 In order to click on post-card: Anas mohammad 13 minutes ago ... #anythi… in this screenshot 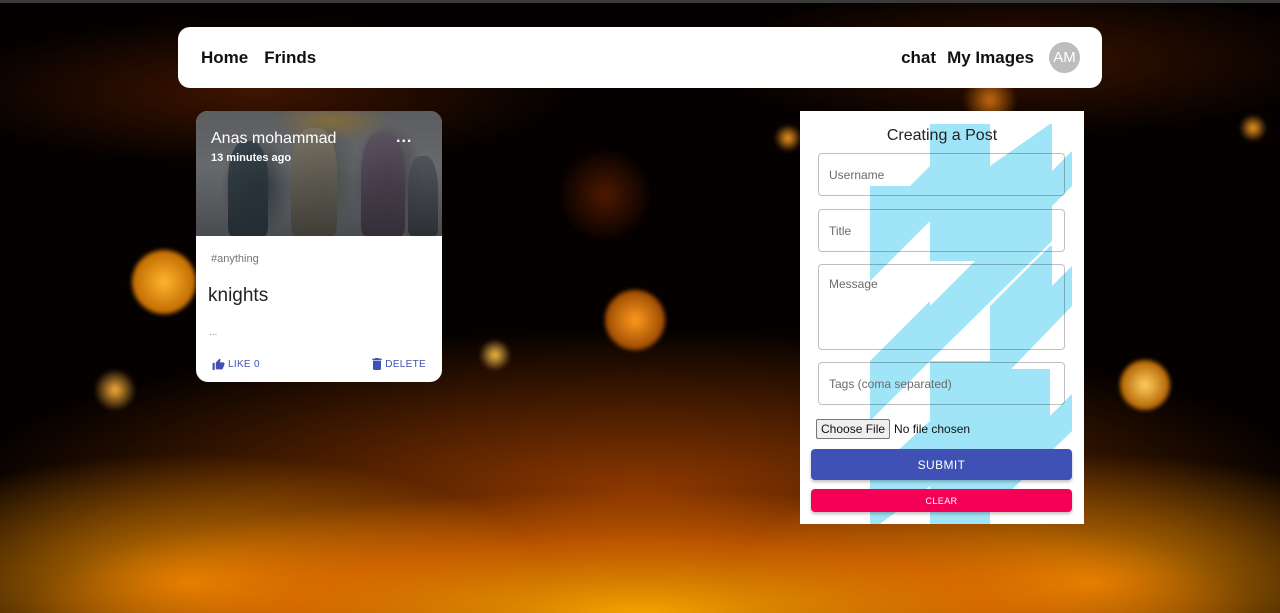, I will do `click(319, 246)`.